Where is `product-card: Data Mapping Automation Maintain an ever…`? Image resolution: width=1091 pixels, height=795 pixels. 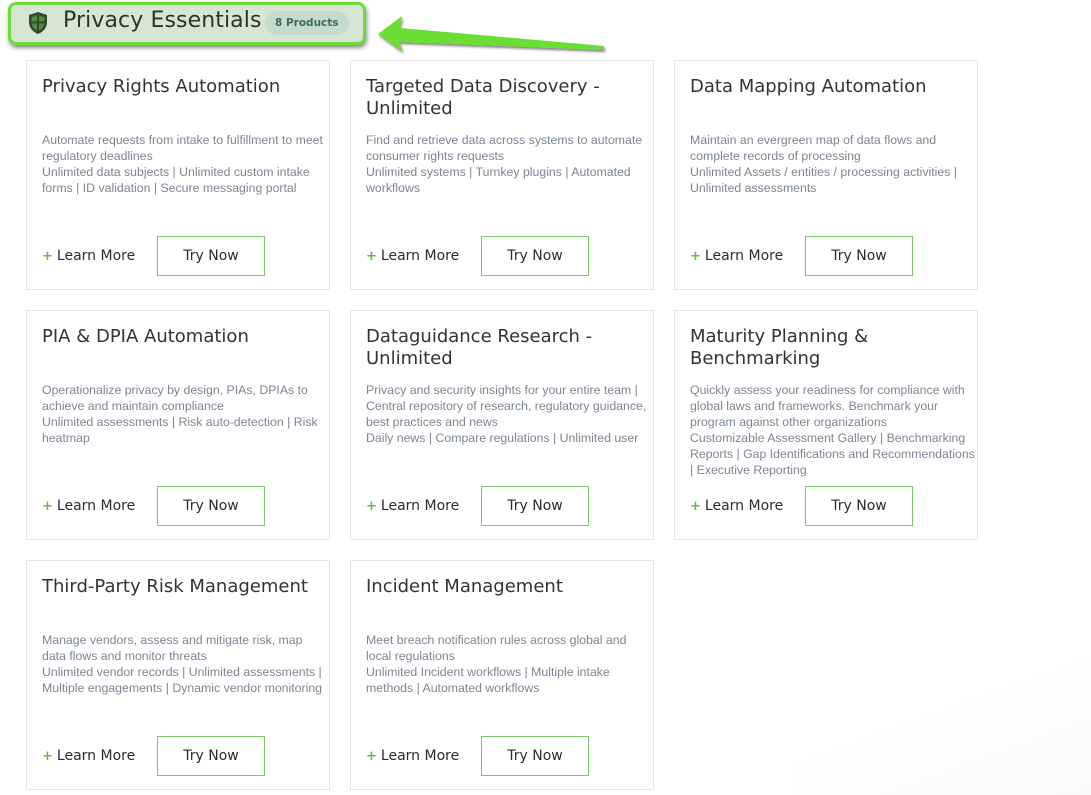
product-card: Data Mapping Automation Maintain an ever… is located at coordinates (826, 175).